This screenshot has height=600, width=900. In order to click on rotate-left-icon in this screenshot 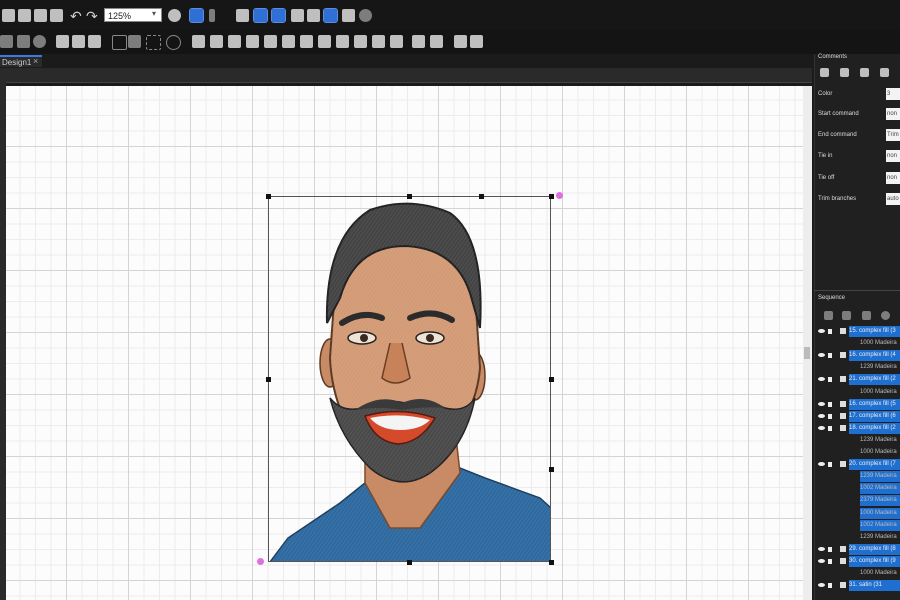, I will do `click(234, 41)`.